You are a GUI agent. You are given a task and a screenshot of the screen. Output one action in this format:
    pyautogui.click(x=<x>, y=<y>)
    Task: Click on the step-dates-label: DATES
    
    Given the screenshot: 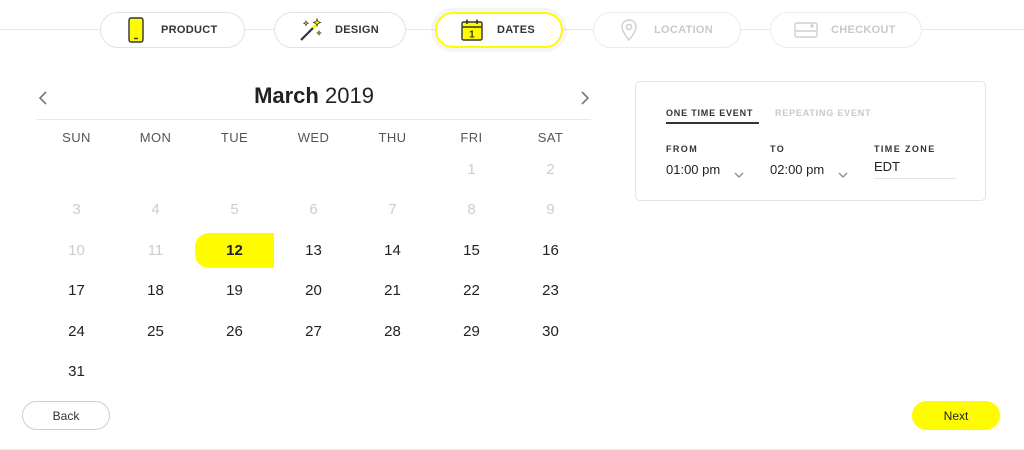 What is the action you would take?
    pyautogui.click(x=516, y=30)
    